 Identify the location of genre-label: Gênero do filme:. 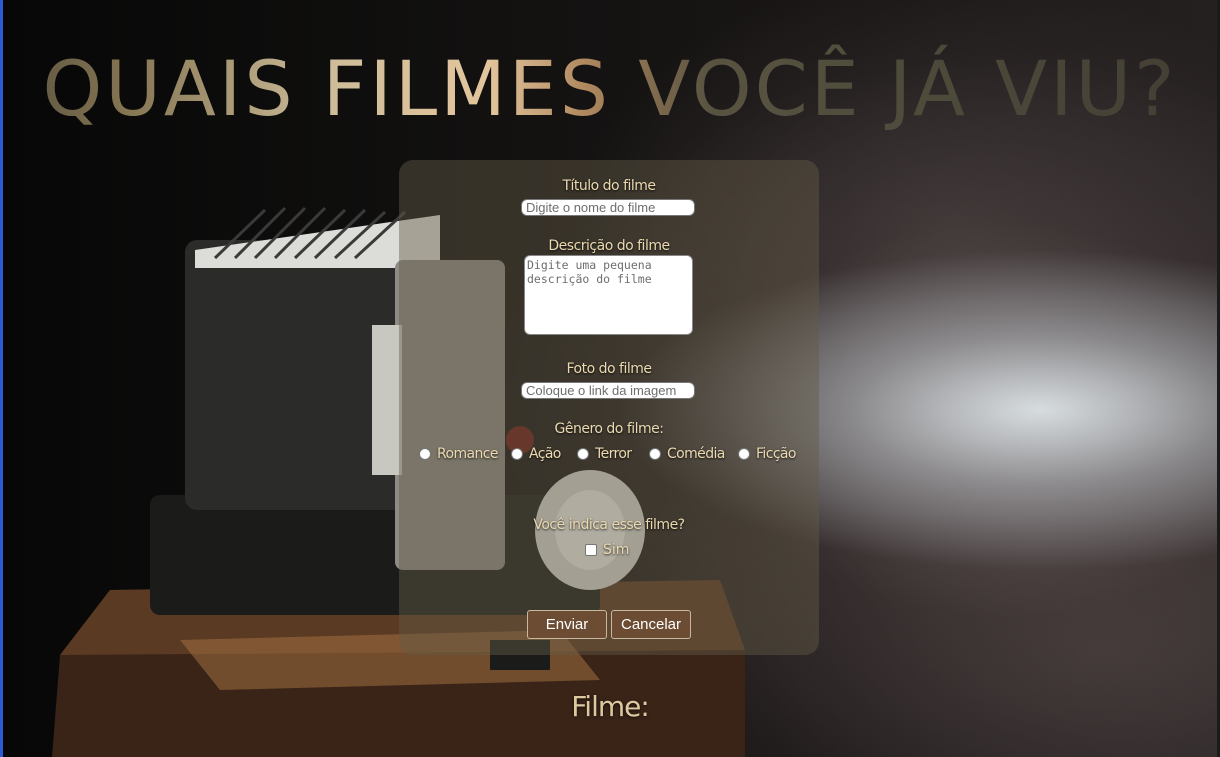
(609, 429).